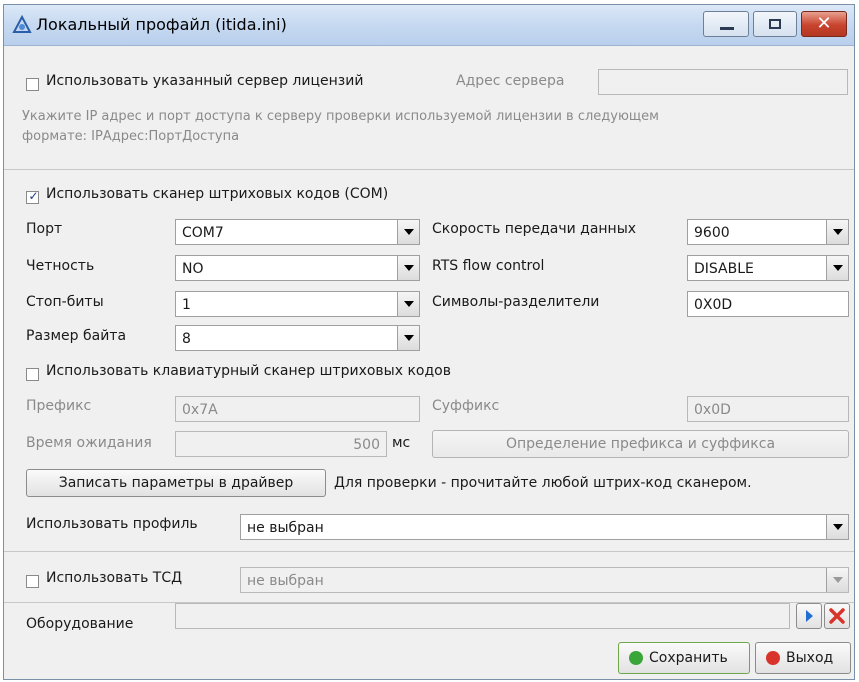 This screenshot has height=682, width=859. I want to click on speed-select: 9600, so click(768, 232).